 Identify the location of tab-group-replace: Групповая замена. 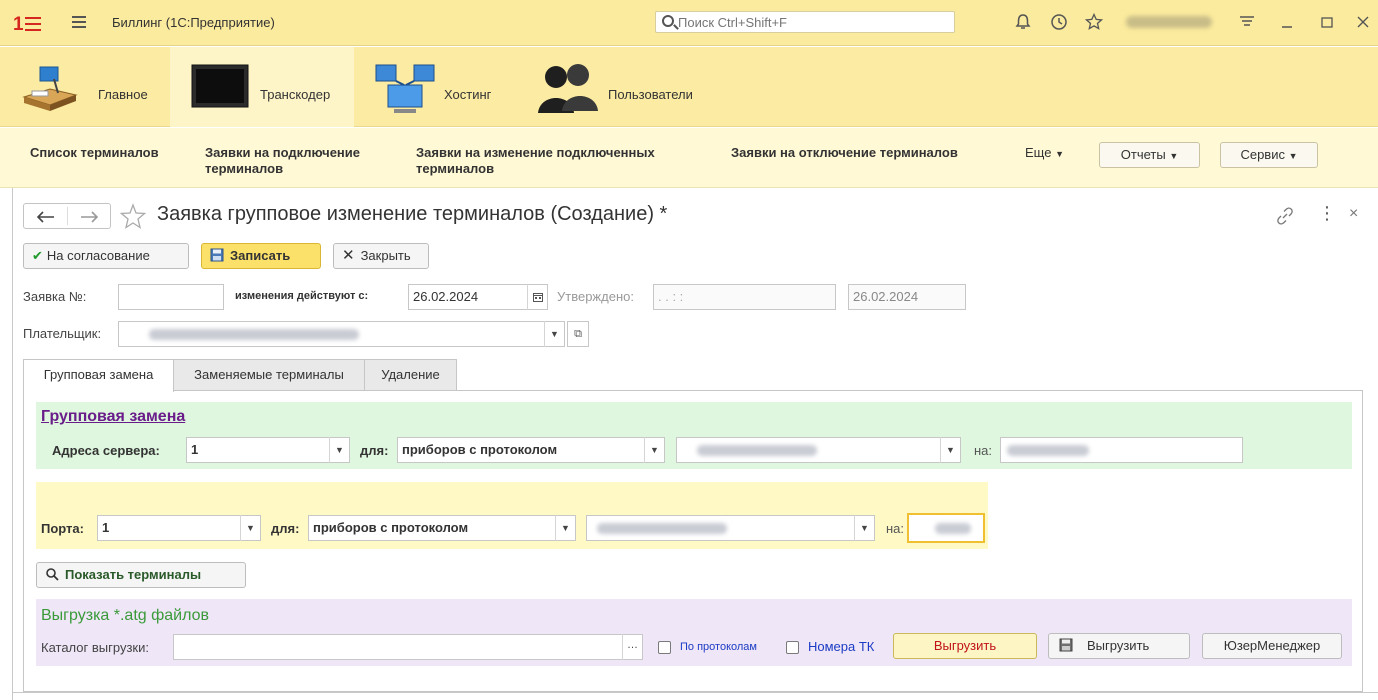
(98, 375).